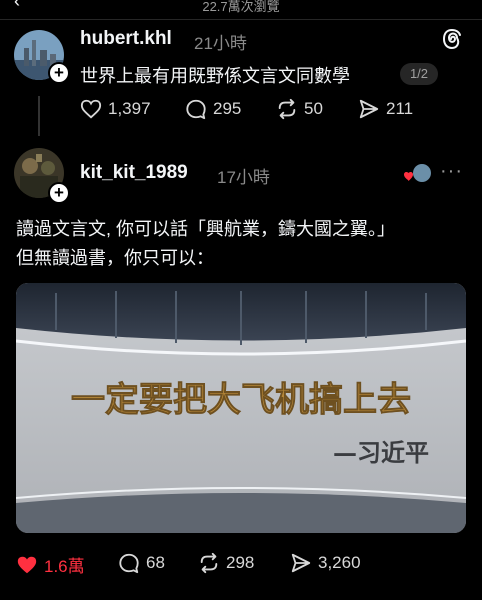 Image resolution: width=482 pixels, height=600 pixels. I want to click on post1-username: hubert.khl, so click(126, 39).